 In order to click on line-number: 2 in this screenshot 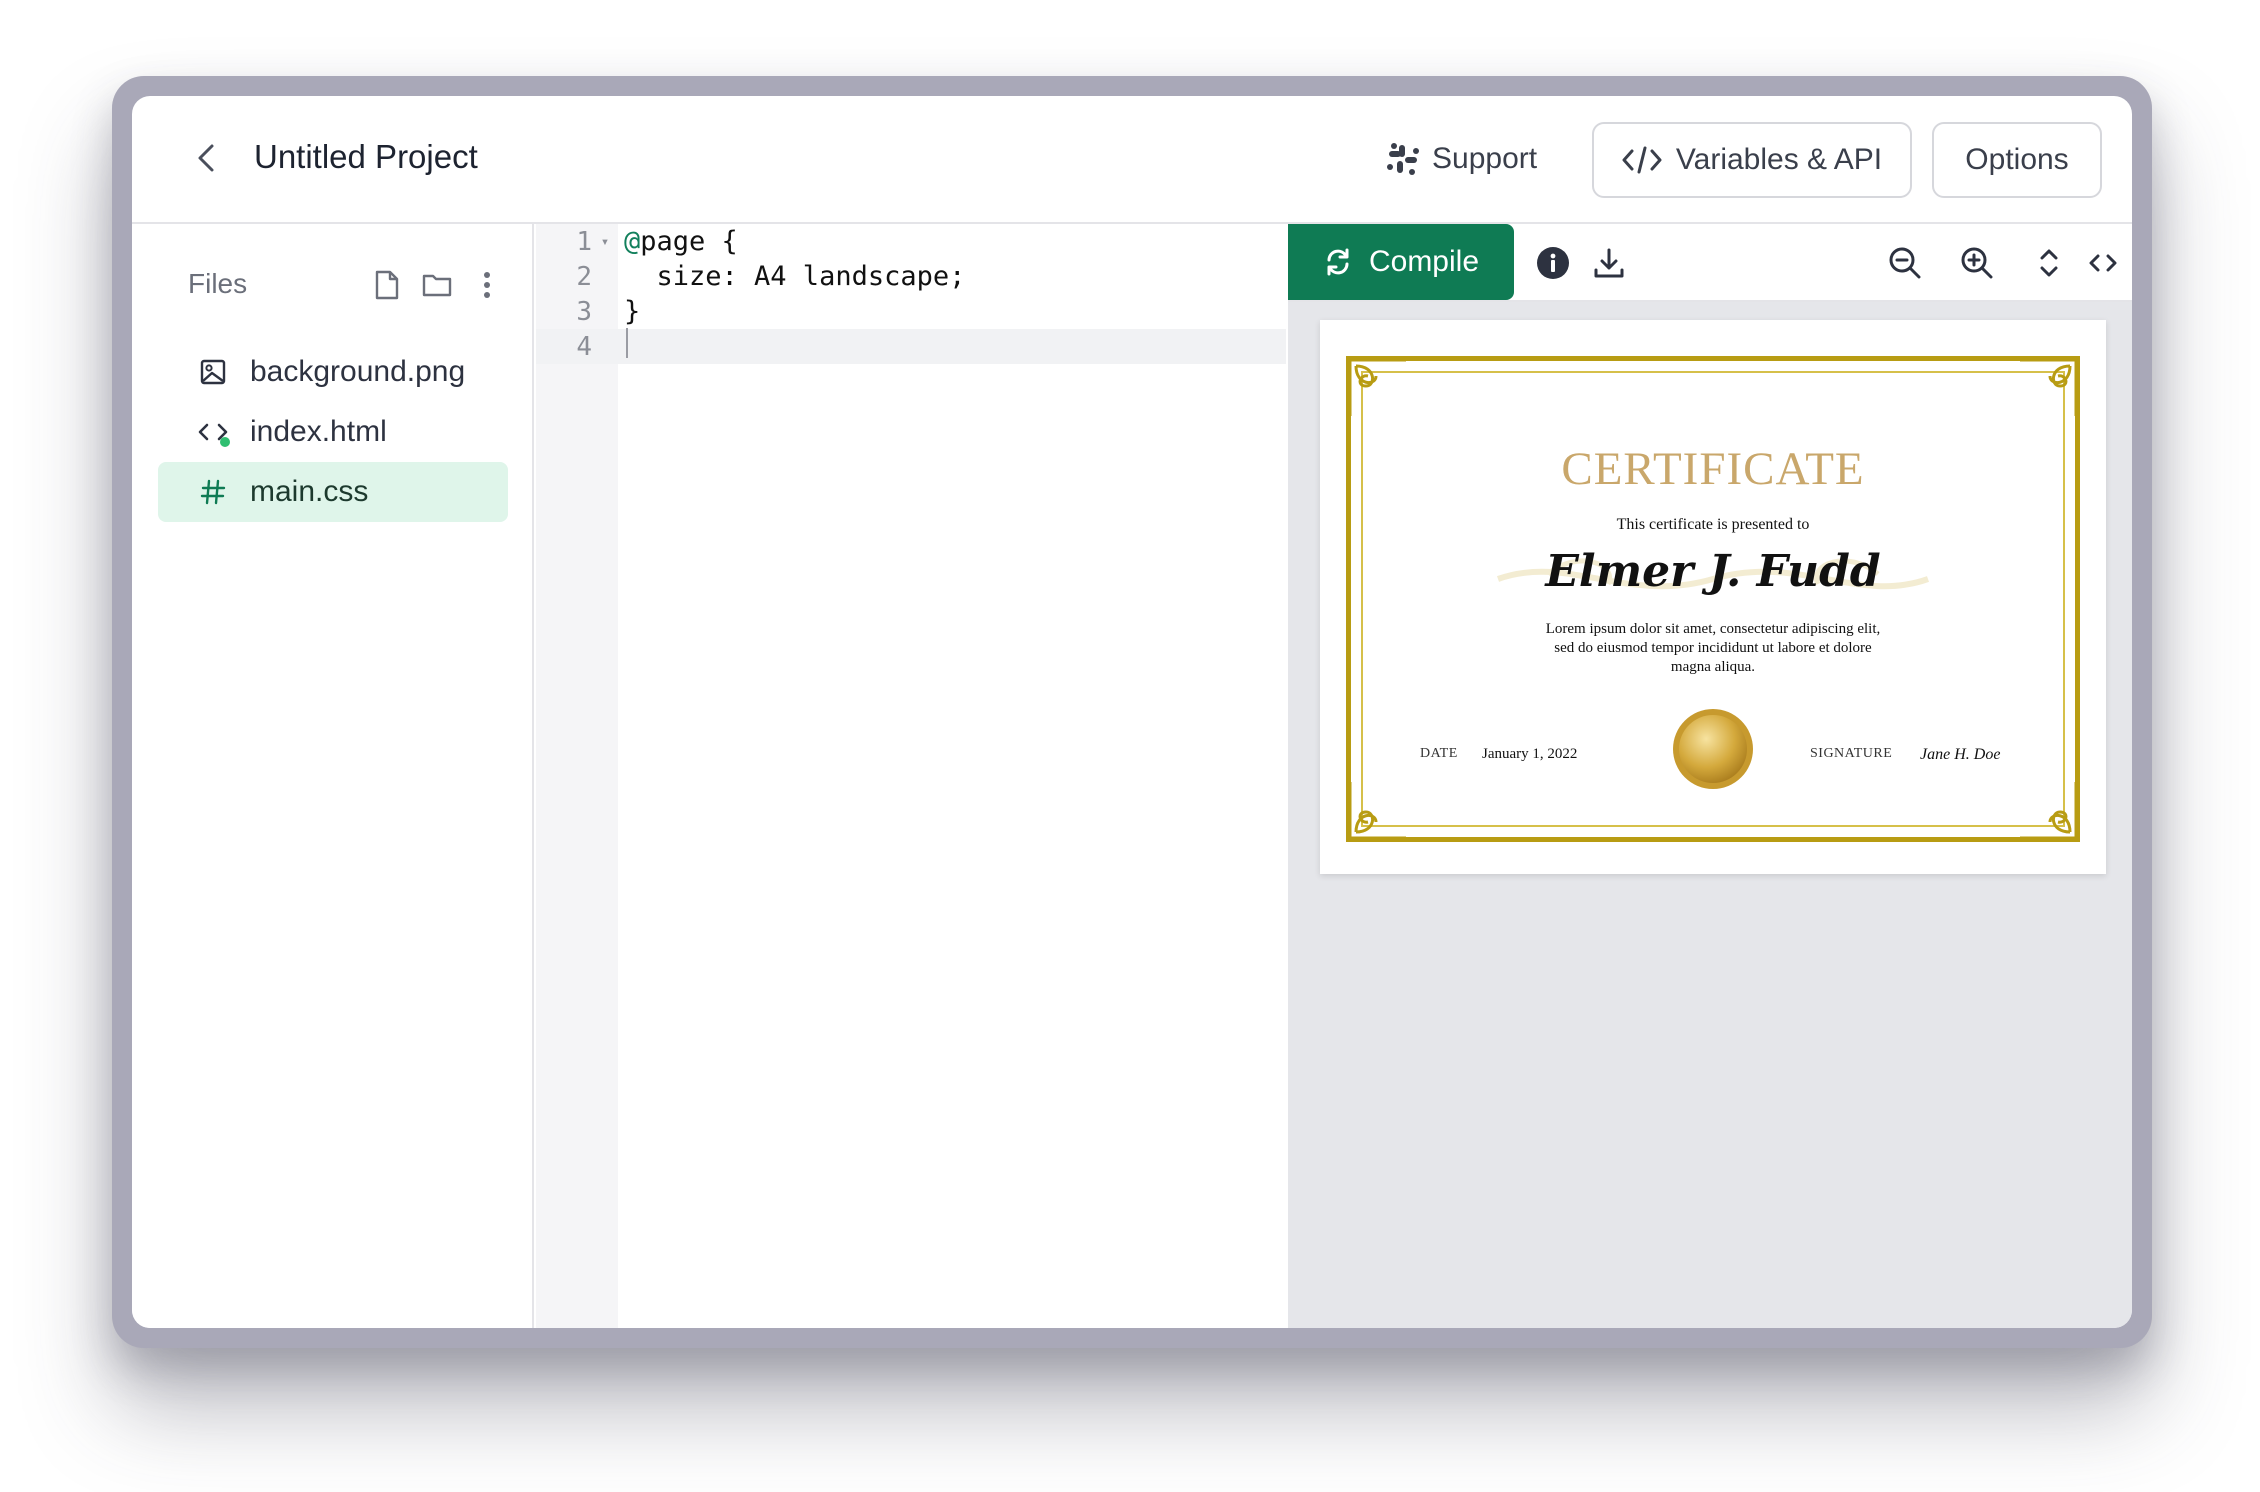, I will do `click(584, 276)`.